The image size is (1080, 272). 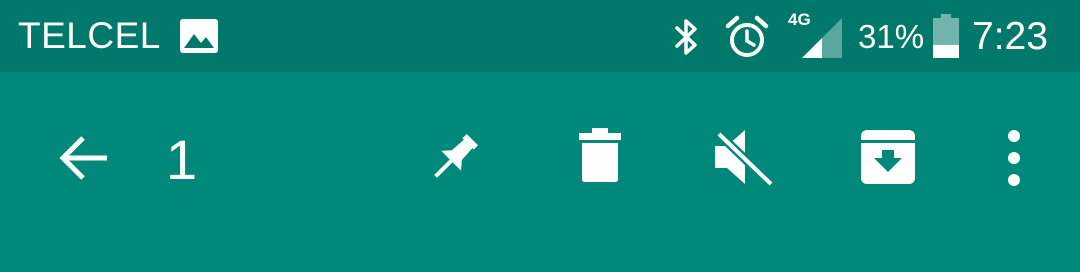 What do you see at coordinates (747, 36) in the screenshot?
I see `alarm-icon` at bounding box center [747, 36].